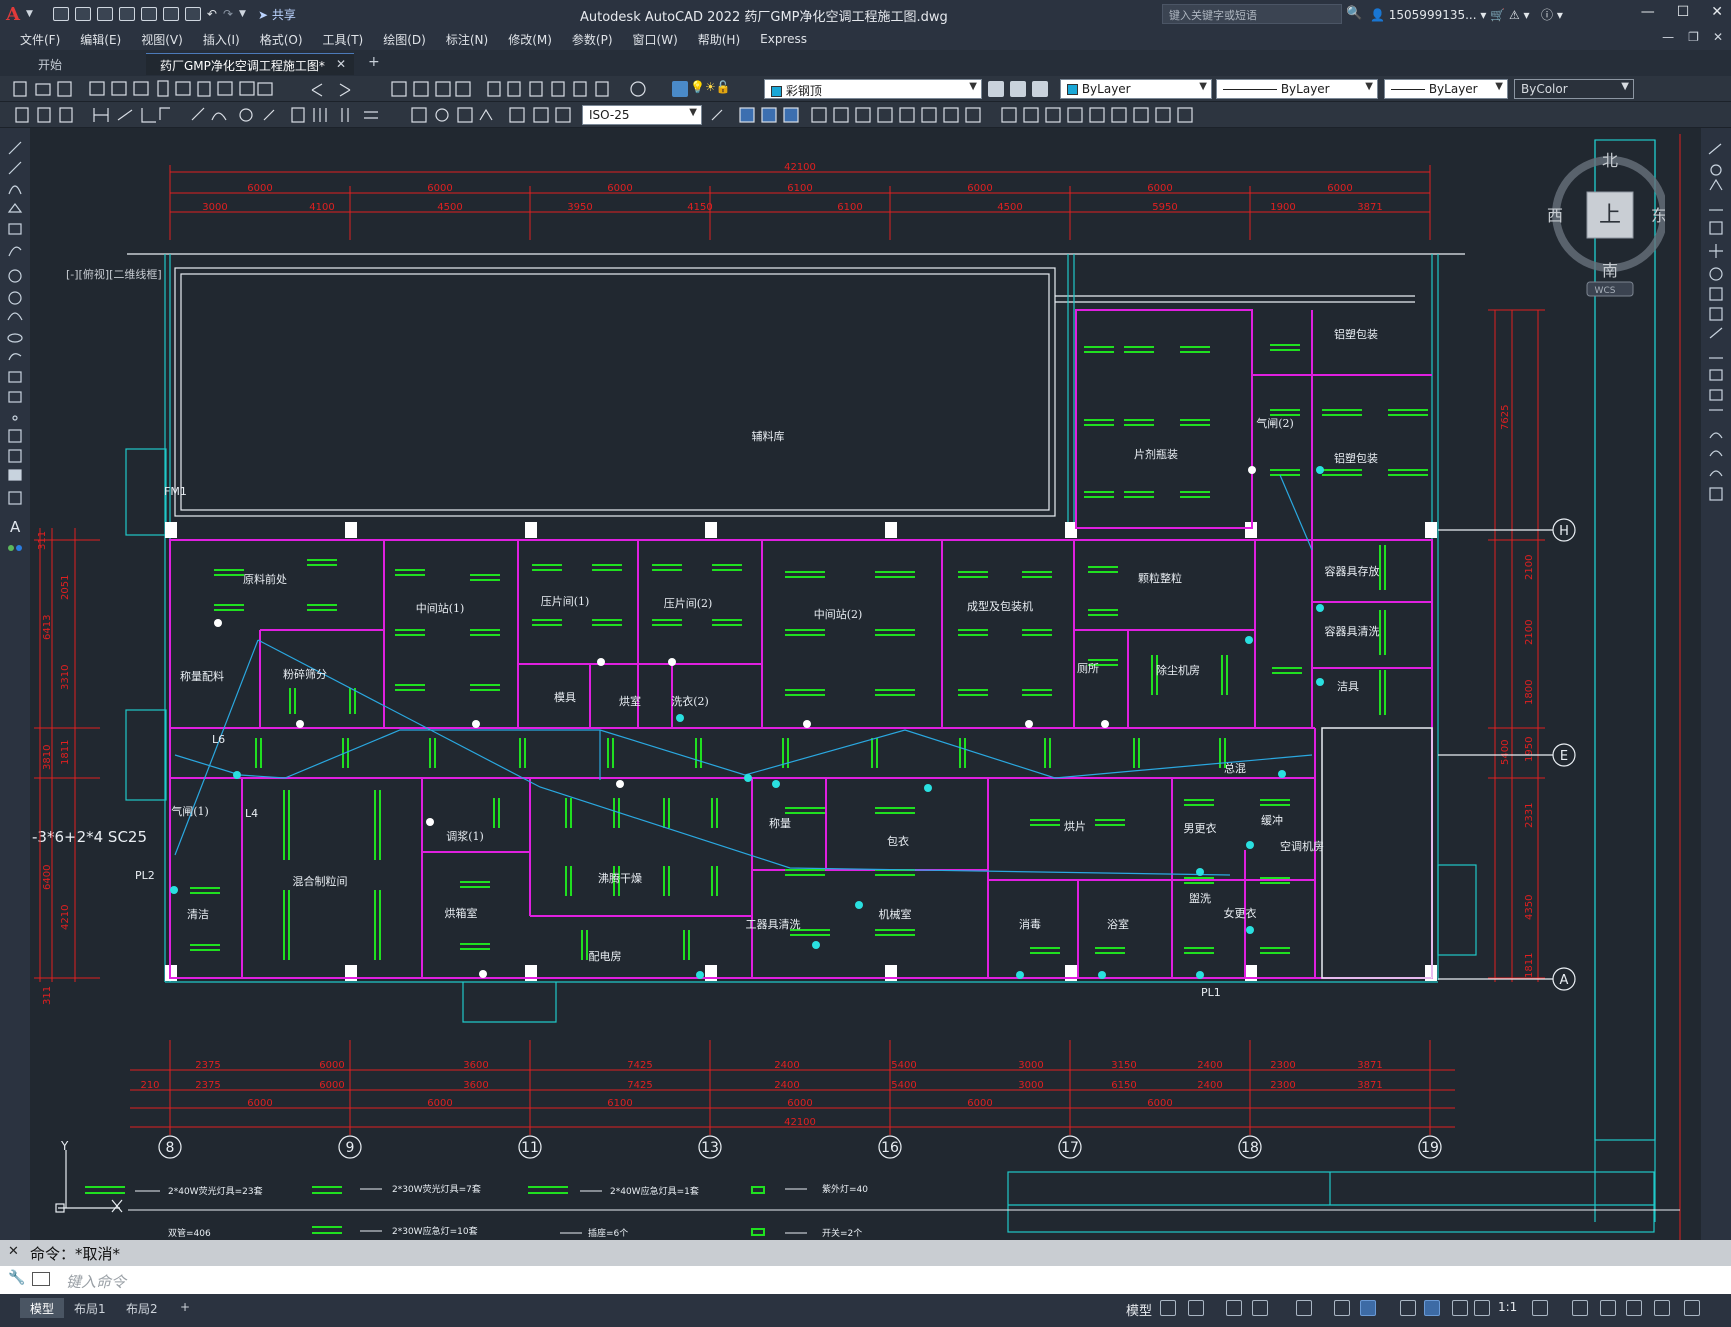 This screenshot has width=1731, height=1327. What do you see at coordinates (228, 14) in the screenshot?
I see `redo-icon: ↷` at bounding box center [228, 14].